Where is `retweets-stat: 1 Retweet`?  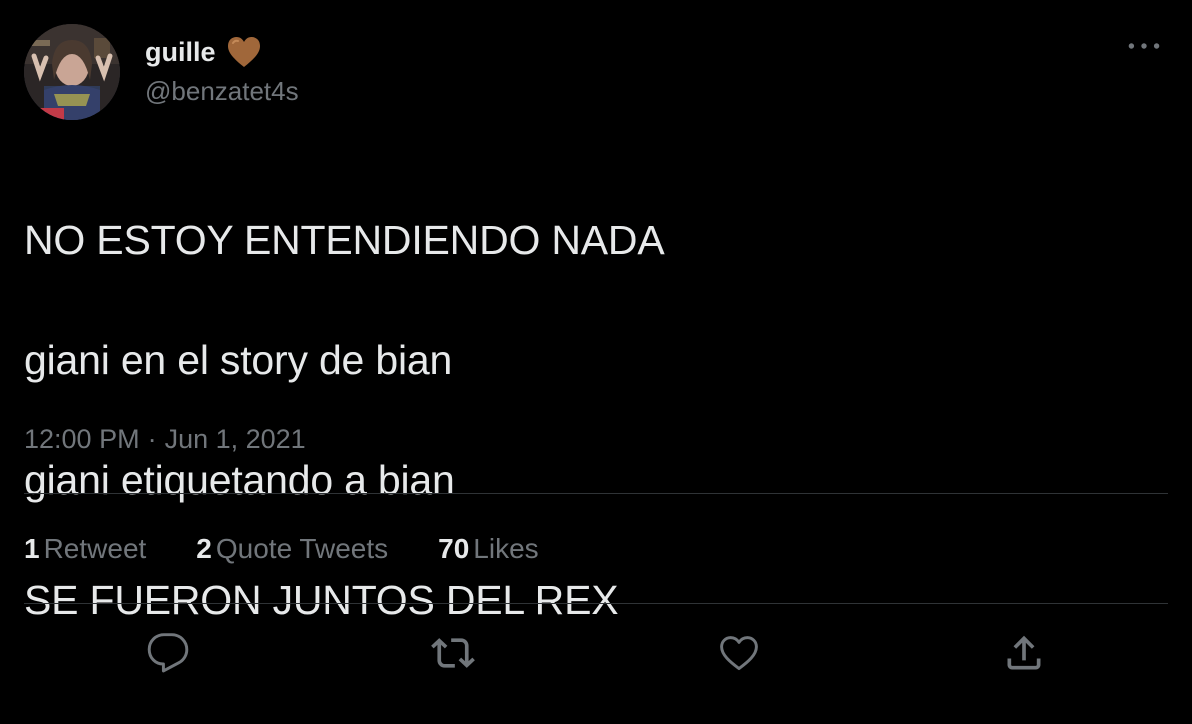
retweets-stat: 1 Retweet is located at coordinates (85, 549).